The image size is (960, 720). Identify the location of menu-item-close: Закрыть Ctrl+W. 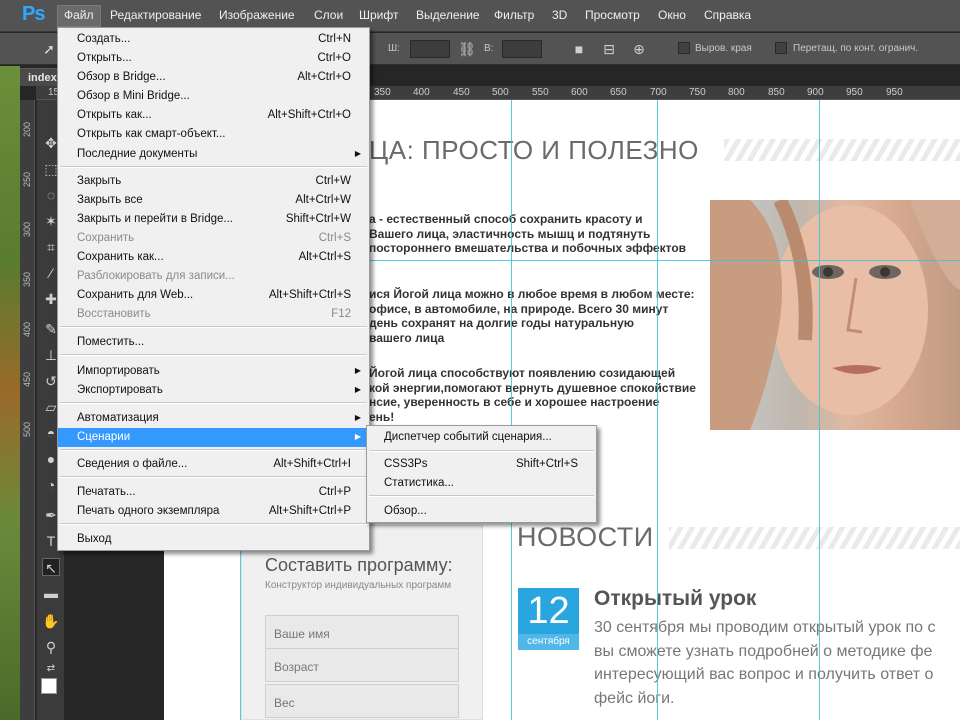
(213, 181).